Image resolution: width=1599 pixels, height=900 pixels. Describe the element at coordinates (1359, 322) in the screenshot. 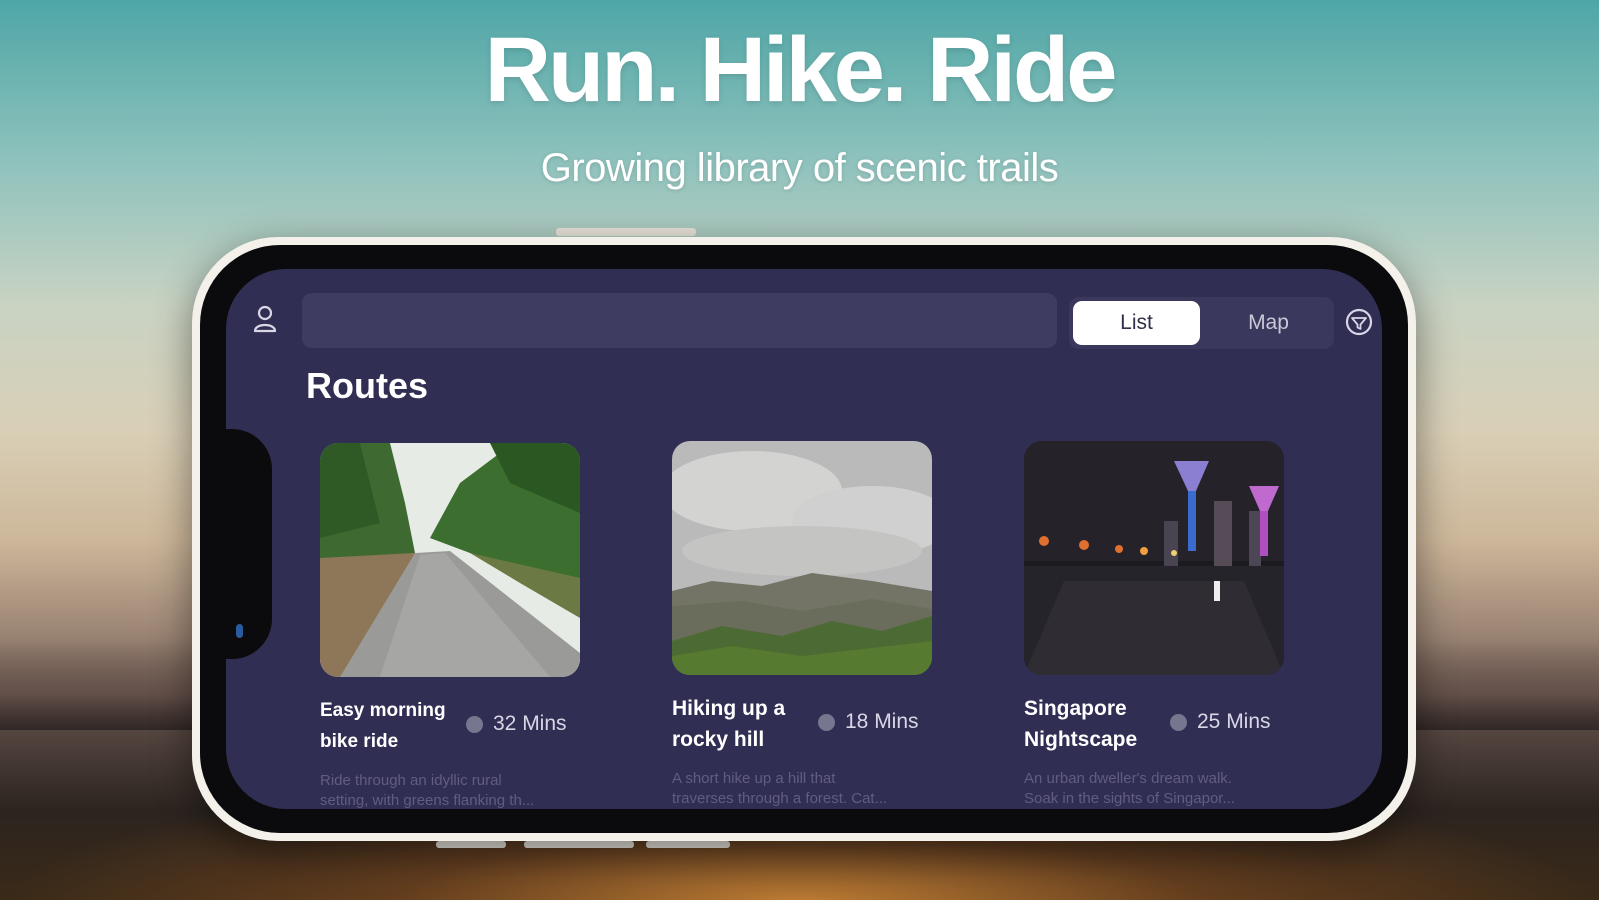

I see `filter-icon` at that location.